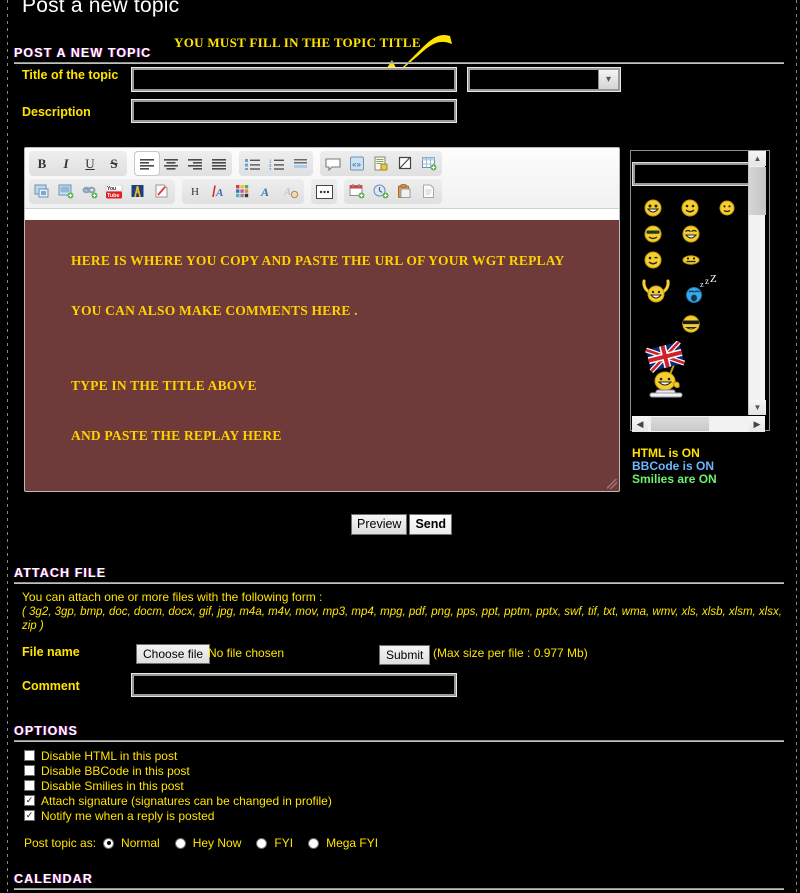  I want to click on quote-icon, so click(333, 163).